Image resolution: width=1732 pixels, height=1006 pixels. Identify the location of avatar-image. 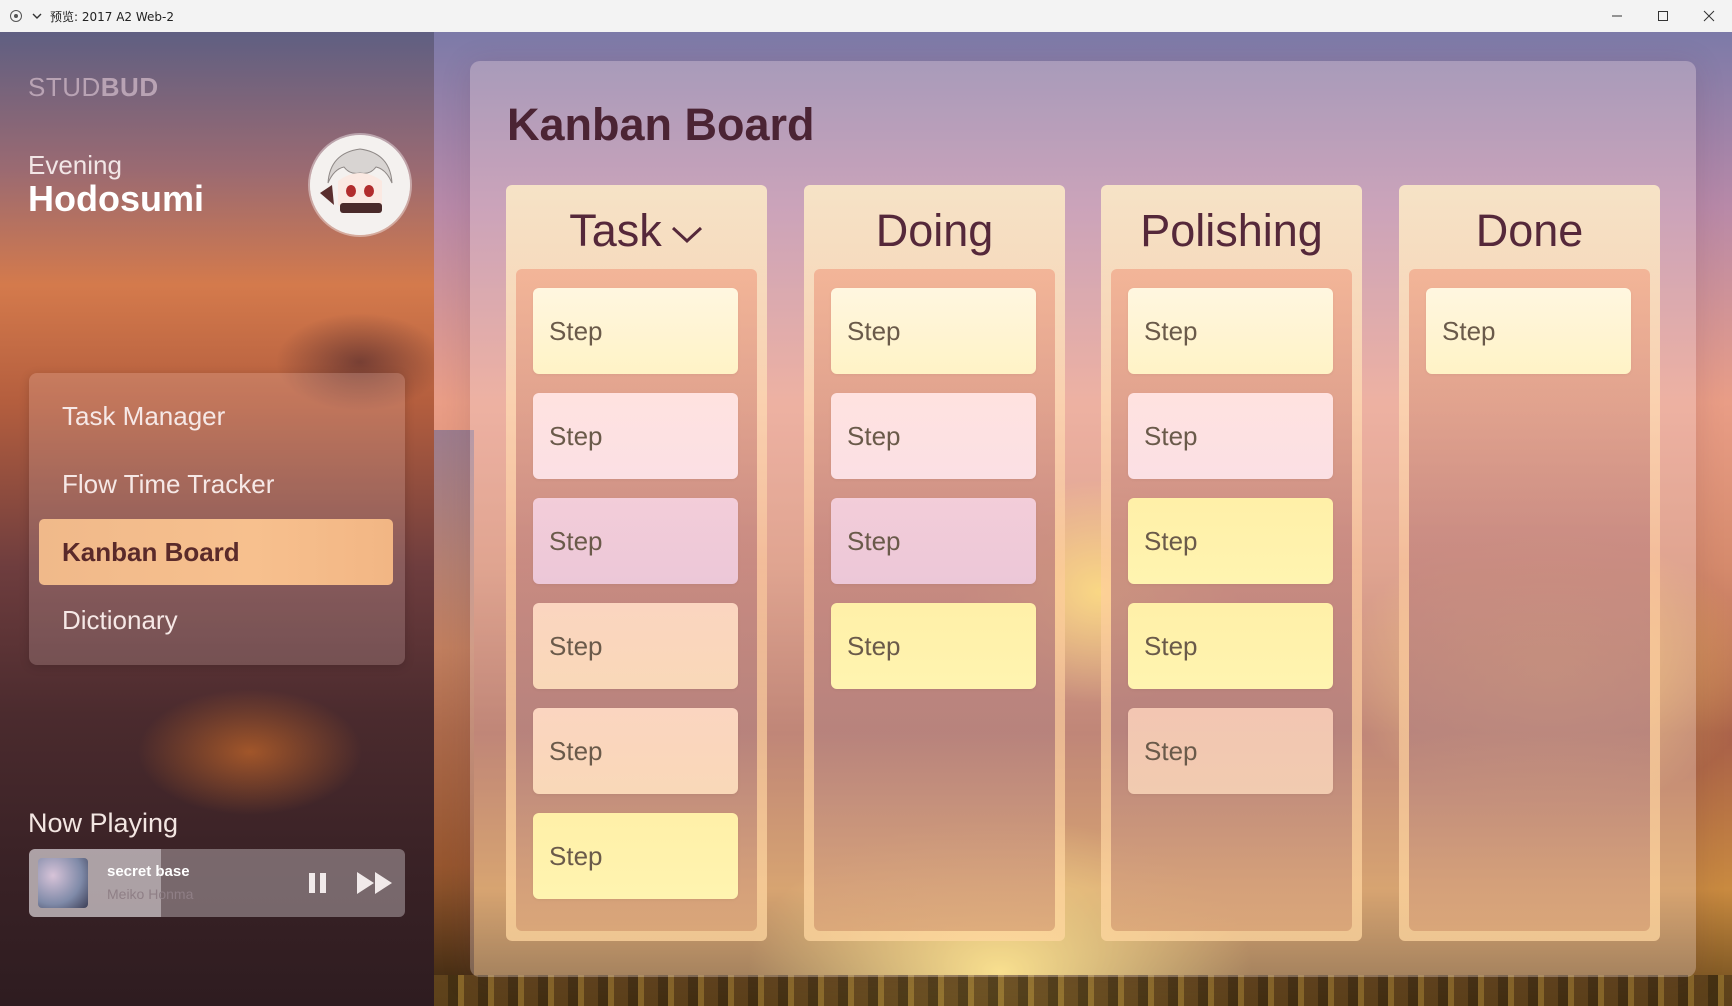
(360, 185).